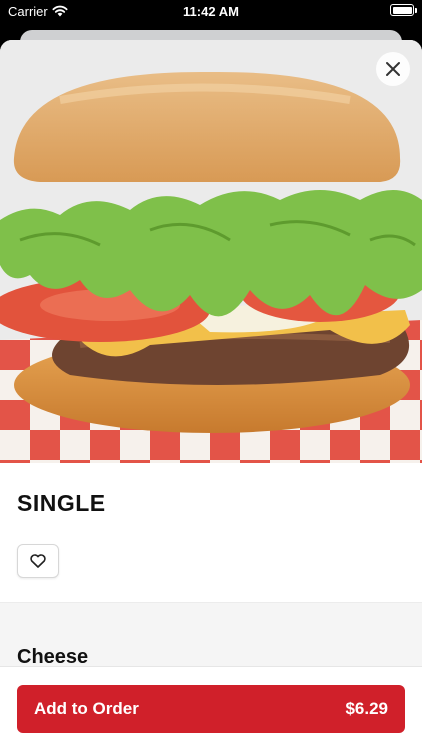 This screenshot has height=750, width=422. What do you see at coordinates (86, 708) in the screenshot?
I see `add-to-order-label: Add to Order` at bounding box center [86, 708].